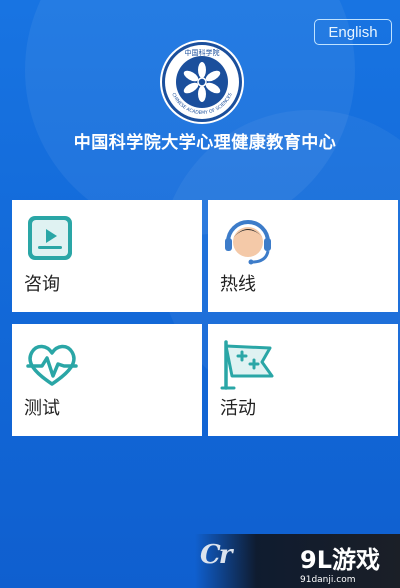  What do you see at coordinates (332, 410) in the screenshot?
I see `watermark-brand-text: 9L游戏` at bounding box center [332, 410].